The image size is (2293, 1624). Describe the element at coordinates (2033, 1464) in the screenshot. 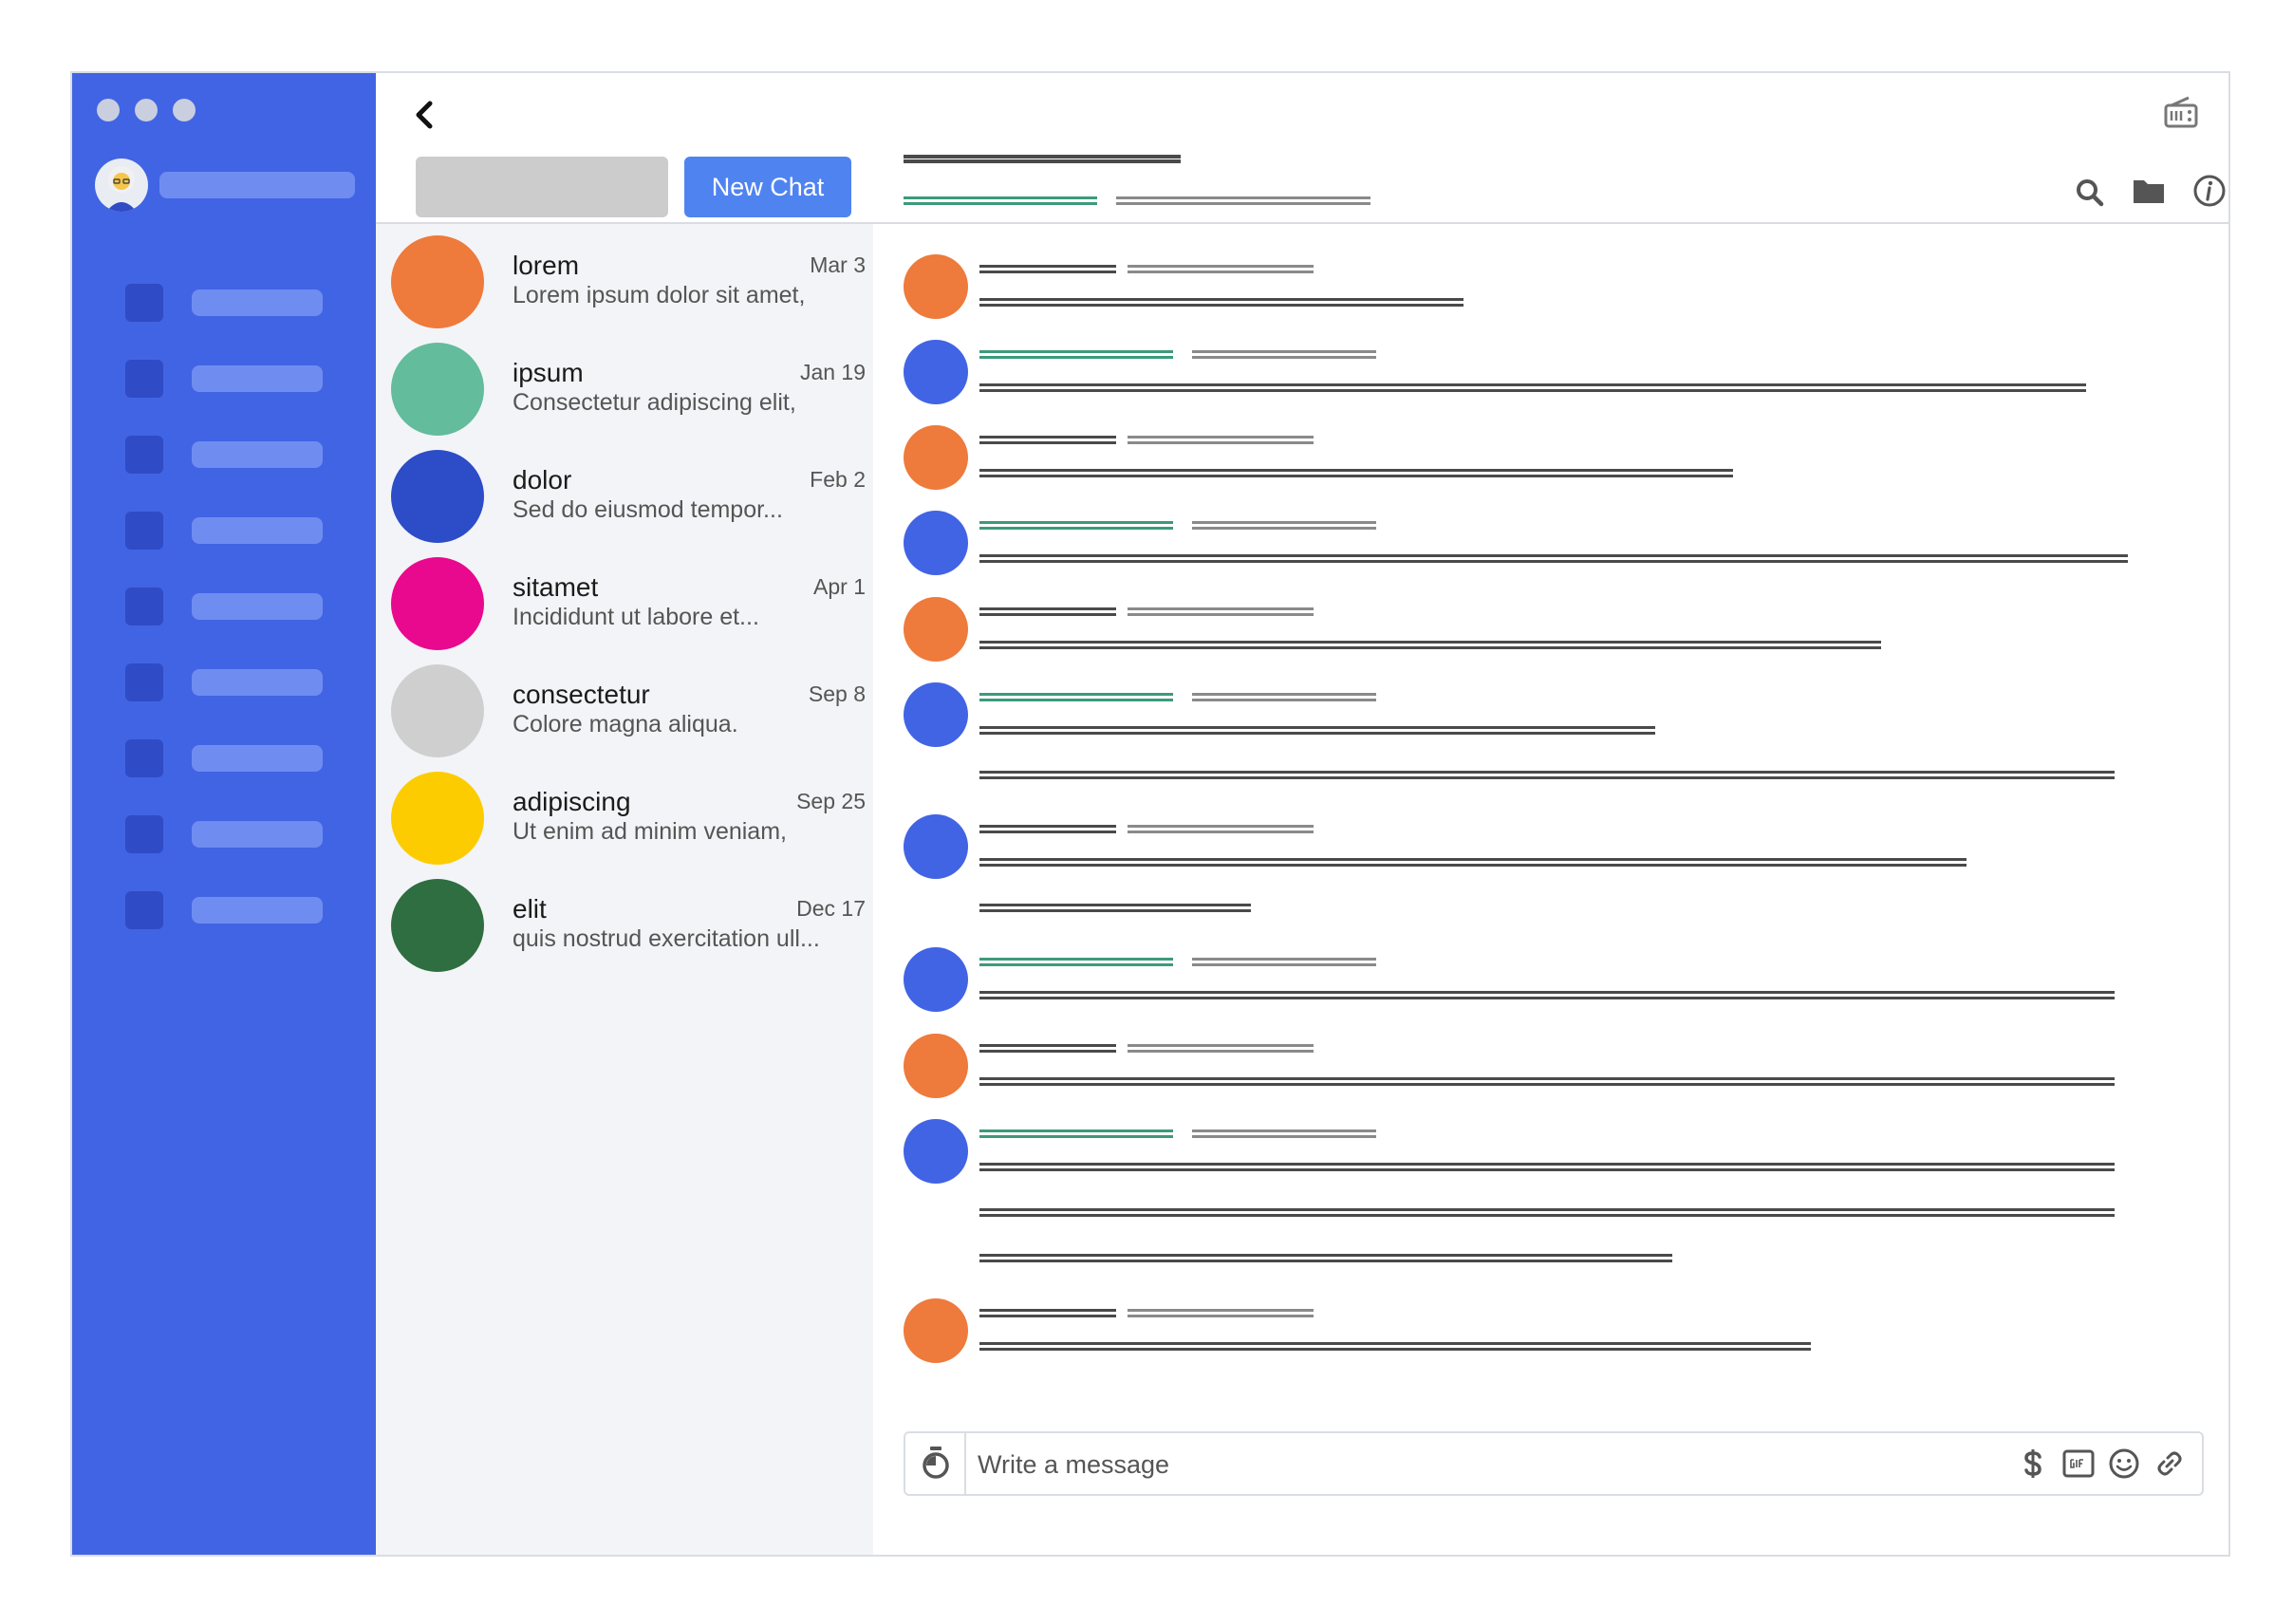

I see `dollar-icon` at that location.